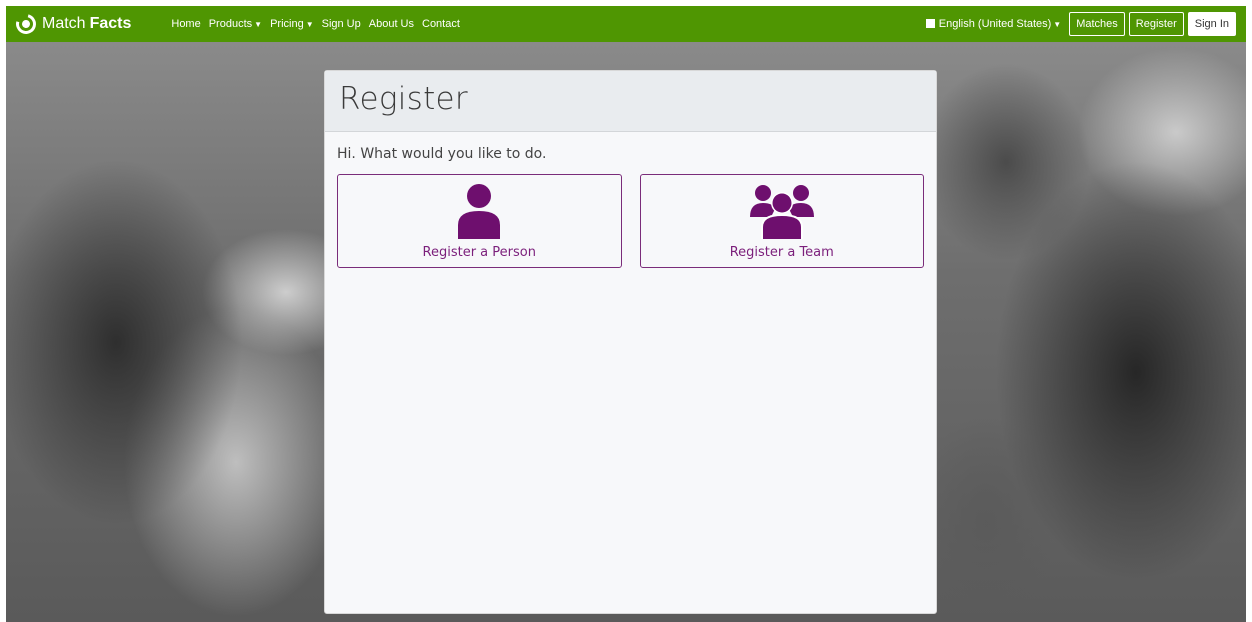 This screenshot has width=1252, height=622. What do you see at coordinates (781, 212) in the screenshot?
I see `team-icon` at bounding box center [781, 212].